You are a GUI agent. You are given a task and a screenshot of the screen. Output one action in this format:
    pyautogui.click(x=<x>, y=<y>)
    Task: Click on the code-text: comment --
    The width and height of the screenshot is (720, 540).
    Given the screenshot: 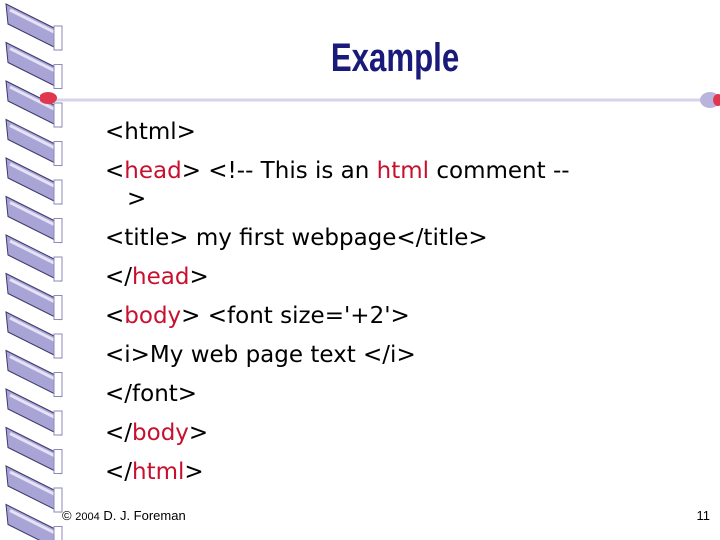 What is the action you would take?
    pyautogui.click(x=499, y=171)
    